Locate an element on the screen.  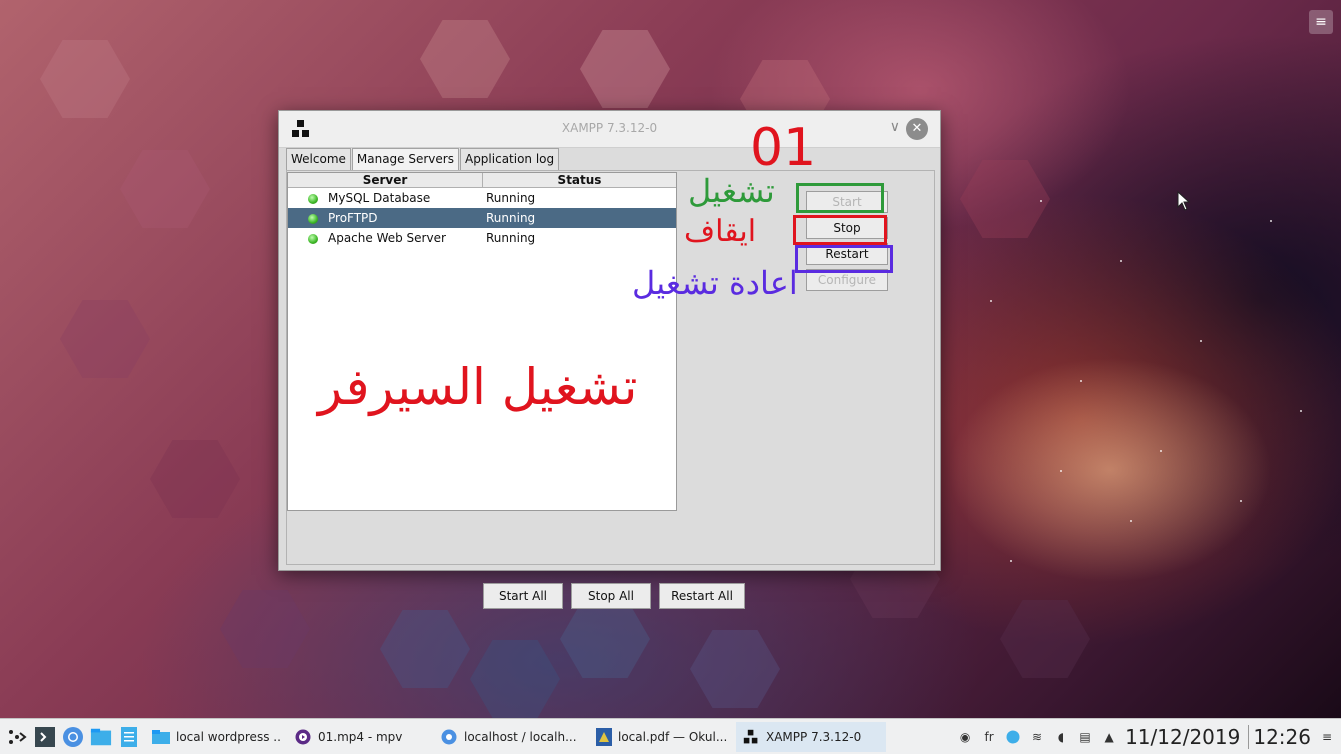
task-label: 01.mp4 - mpv is located at coordinates (360, 736).